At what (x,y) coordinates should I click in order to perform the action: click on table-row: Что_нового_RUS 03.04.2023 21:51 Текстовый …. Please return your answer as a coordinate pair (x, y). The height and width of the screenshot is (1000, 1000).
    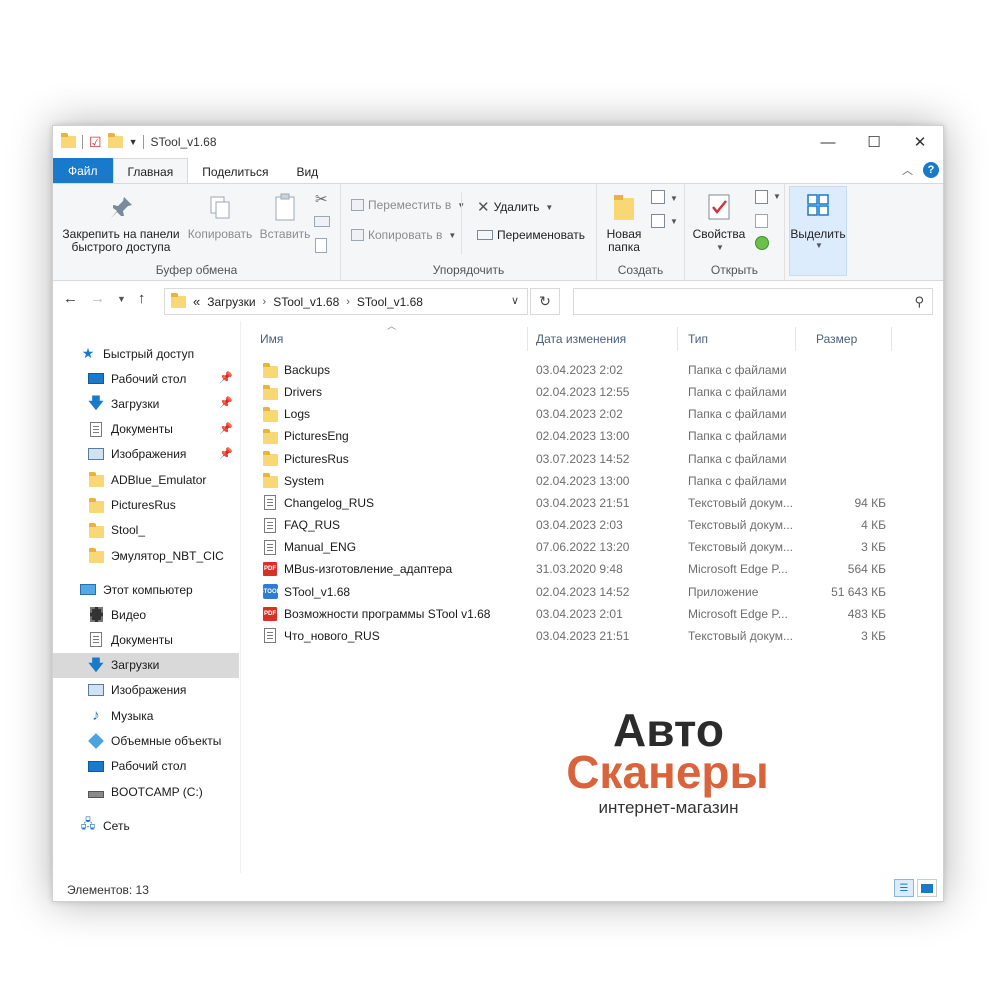
    Looking at the image, I should click on (592, 636).